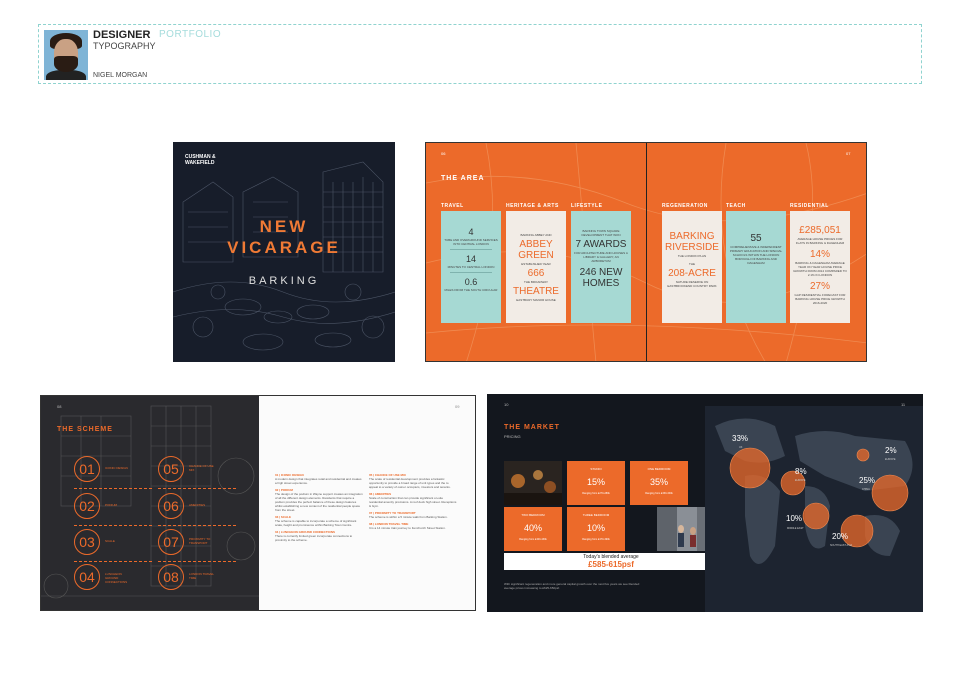  What do you see at coordinates (536, 273) in the screenshot?
I see `heritage-year: 666` at bounding box center [536, 273].